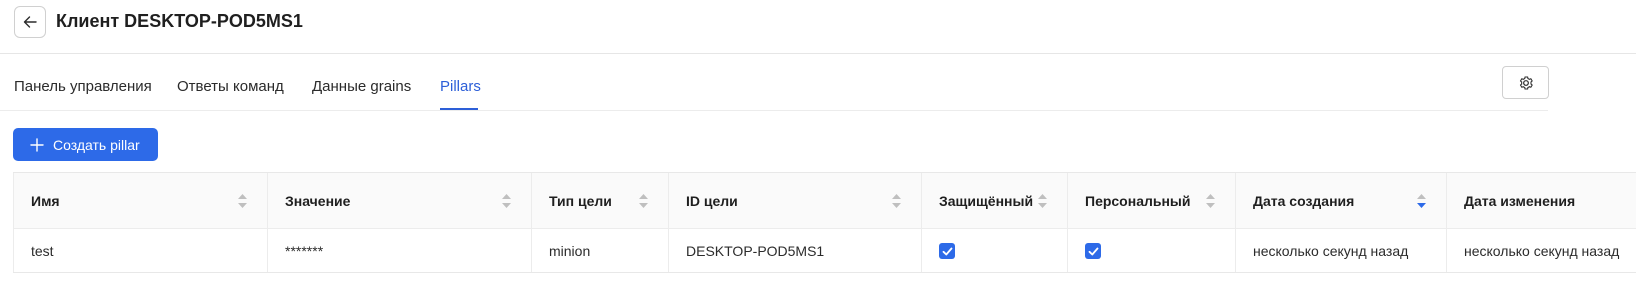 Image resolution: width=1636 pixels, height=300 pixels. I want to click on column-header-label: Защищённый, so click(986, 200).